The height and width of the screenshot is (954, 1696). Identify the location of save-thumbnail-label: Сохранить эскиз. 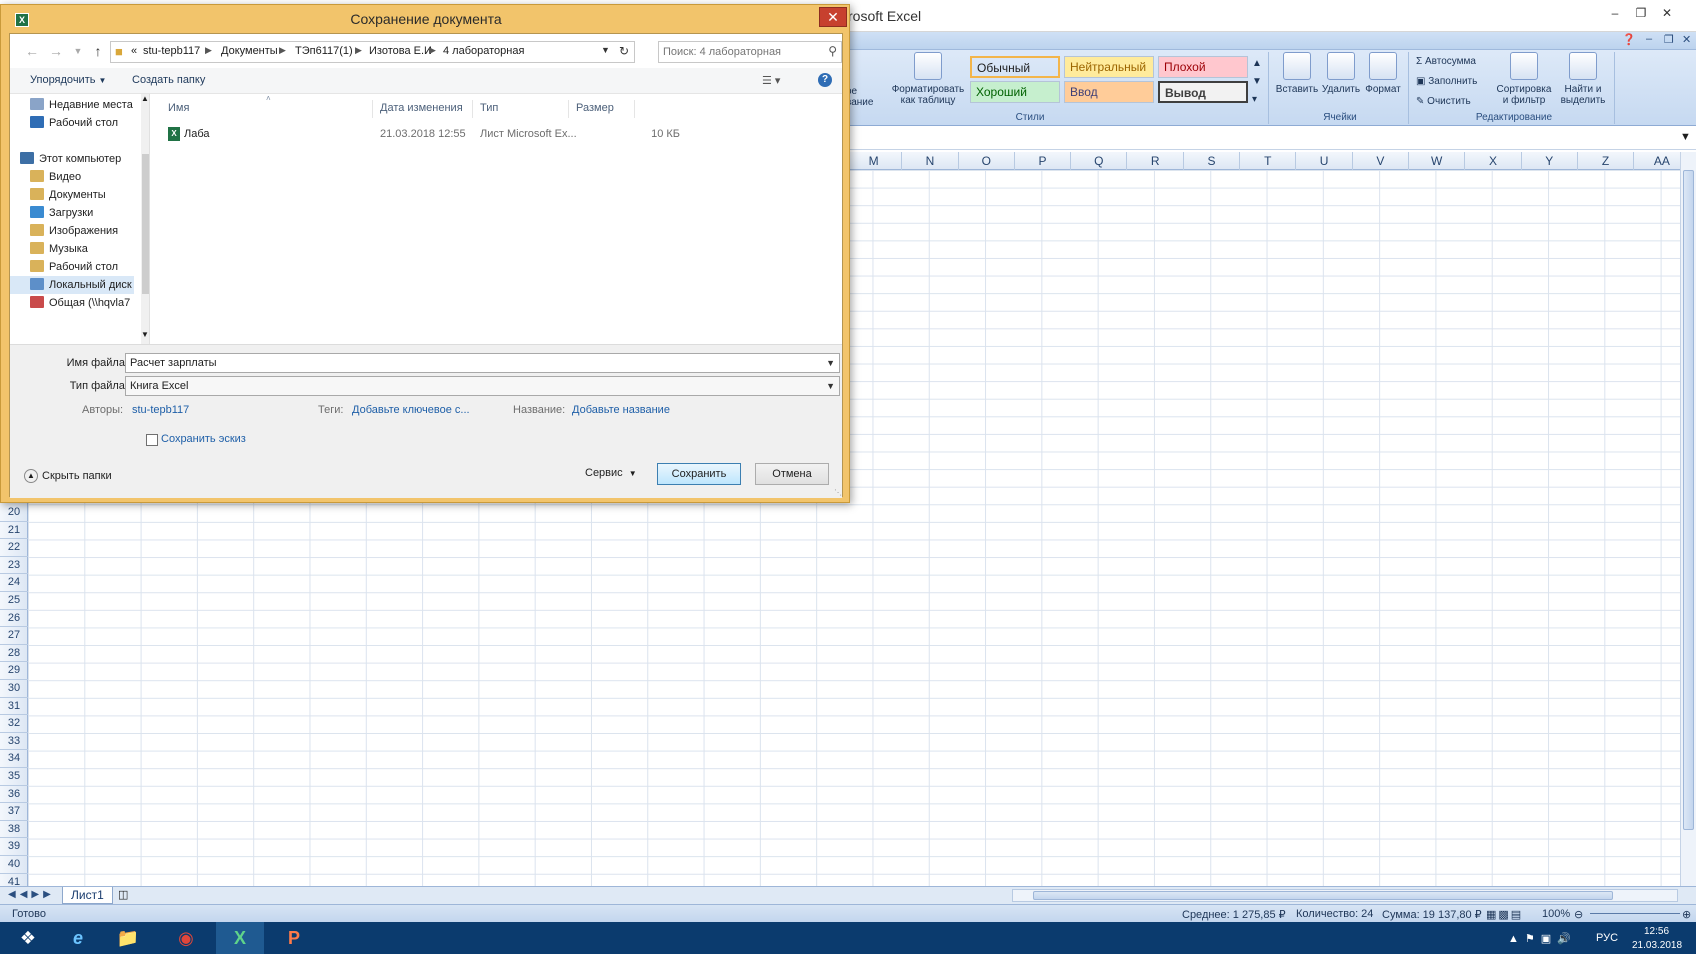
(203, 439).